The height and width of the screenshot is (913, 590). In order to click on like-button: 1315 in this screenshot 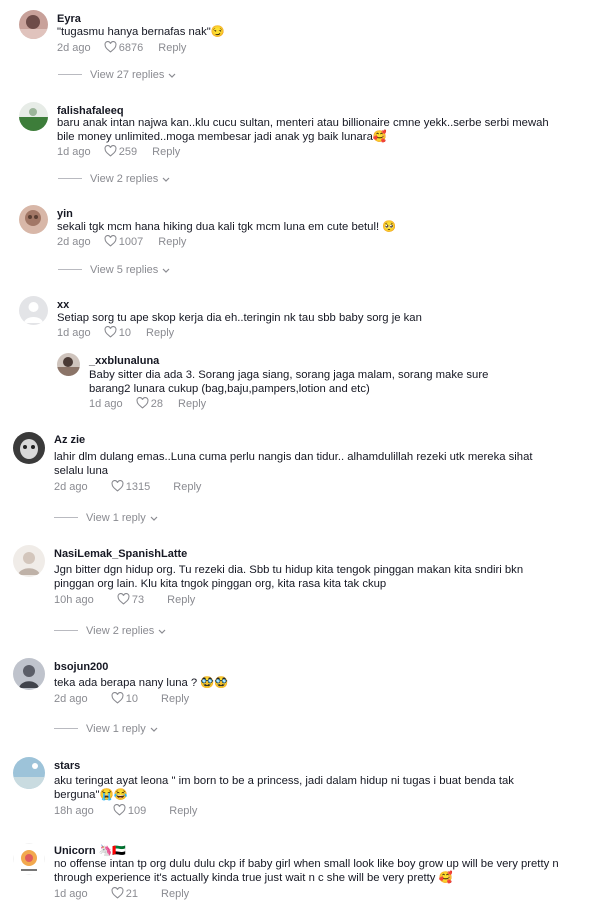, I will do `click(130, 486)`.